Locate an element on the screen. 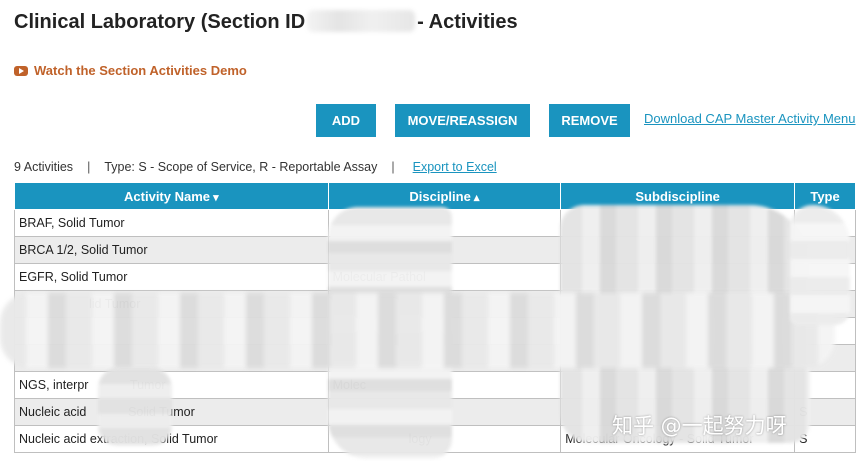  table-row: BRAF, Solid Tumor is located at coordinates (435, 223).